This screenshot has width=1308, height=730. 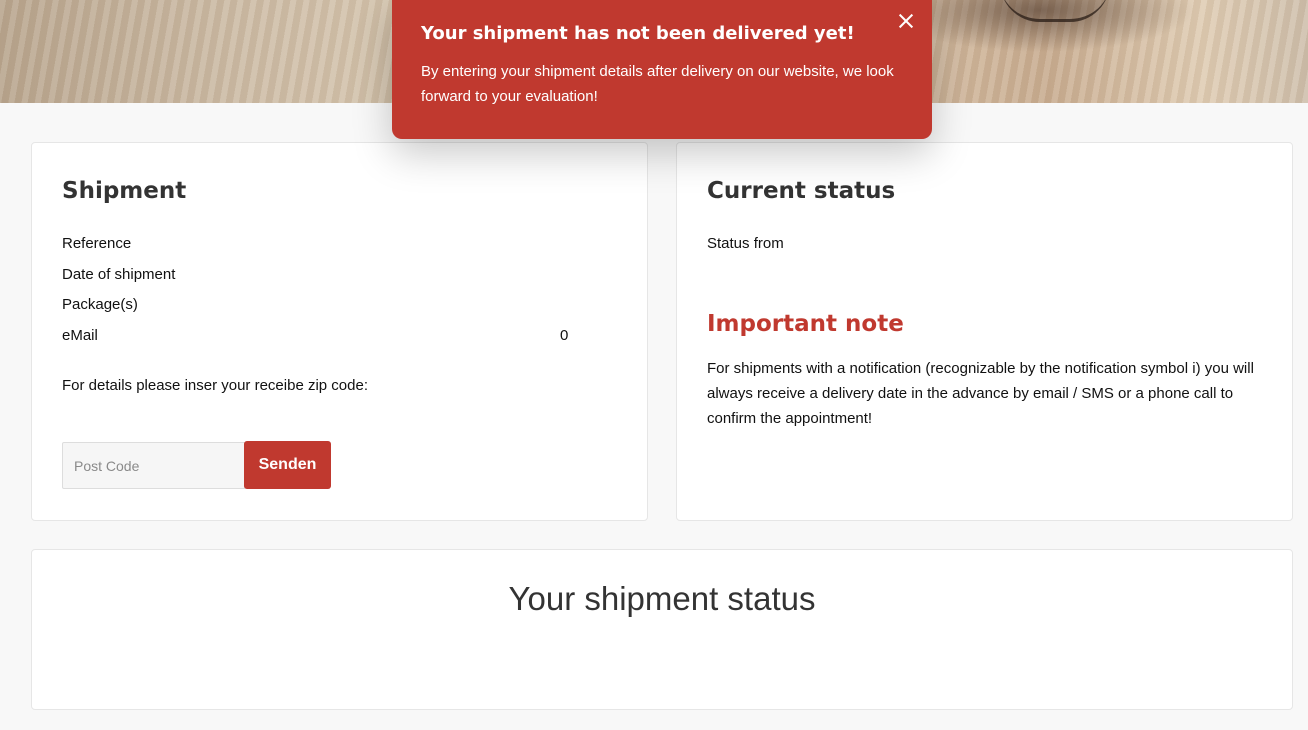 I want to click on close-icon, so click(x=906, y=21).